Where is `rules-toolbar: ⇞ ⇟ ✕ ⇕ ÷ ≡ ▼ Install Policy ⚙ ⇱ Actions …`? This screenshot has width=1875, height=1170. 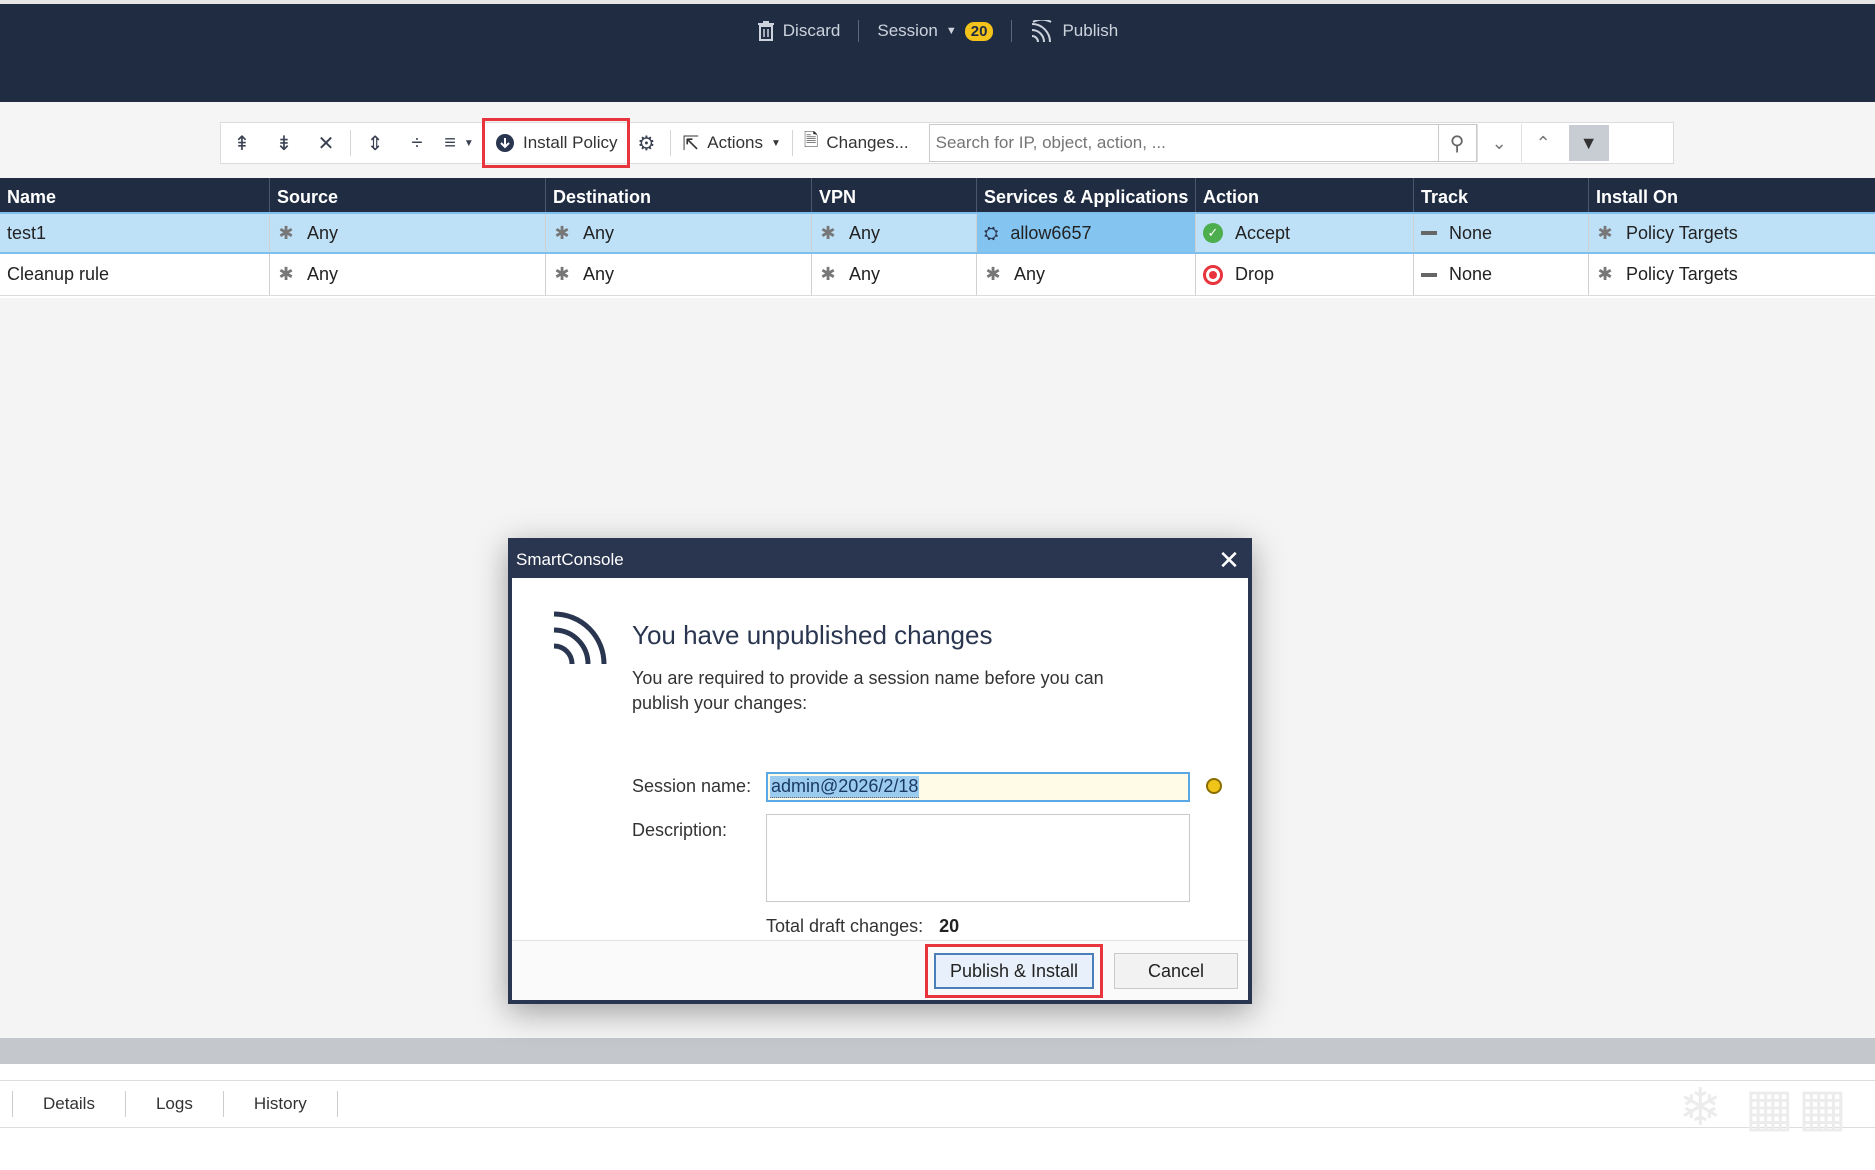
rules-toolbar: ⇞ ⇟ ✕ ⇕ ÷ ≡ ▼ Install Policy ⚙ ⇱ Actions … is located at coordinates (947, 143).